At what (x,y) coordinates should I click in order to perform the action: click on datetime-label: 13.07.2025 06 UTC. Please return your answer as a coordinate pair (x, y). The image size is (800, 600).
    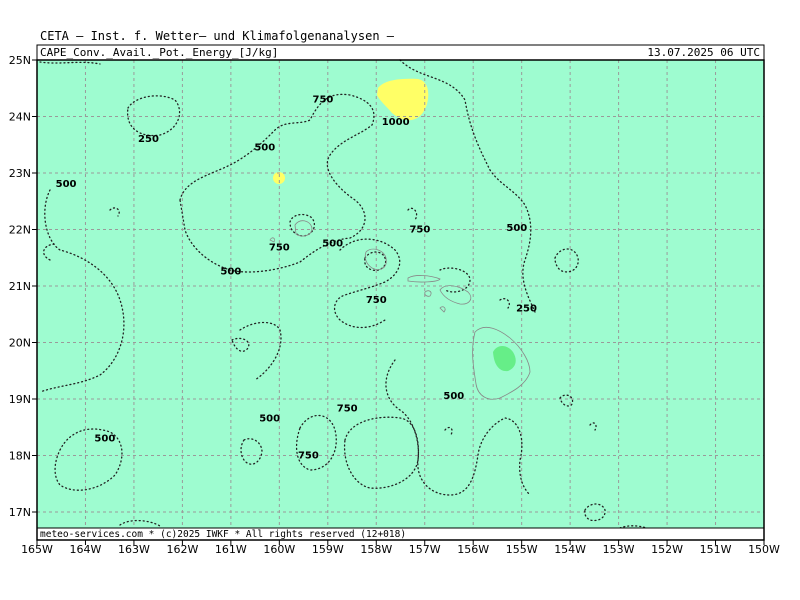
    Looking at the image, I should click on (703, 52).